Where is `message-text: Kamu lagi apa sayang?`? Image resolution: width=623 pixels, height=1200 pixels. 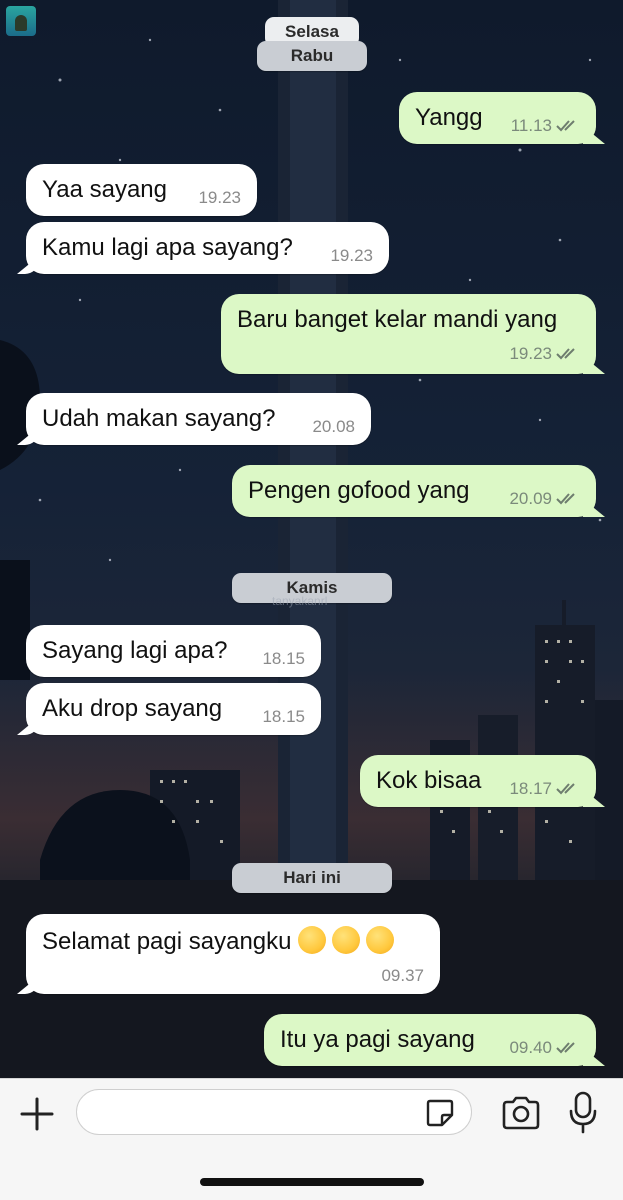 message-text: Kamu lagi apa sayang? is located at coordinates (167, 247).